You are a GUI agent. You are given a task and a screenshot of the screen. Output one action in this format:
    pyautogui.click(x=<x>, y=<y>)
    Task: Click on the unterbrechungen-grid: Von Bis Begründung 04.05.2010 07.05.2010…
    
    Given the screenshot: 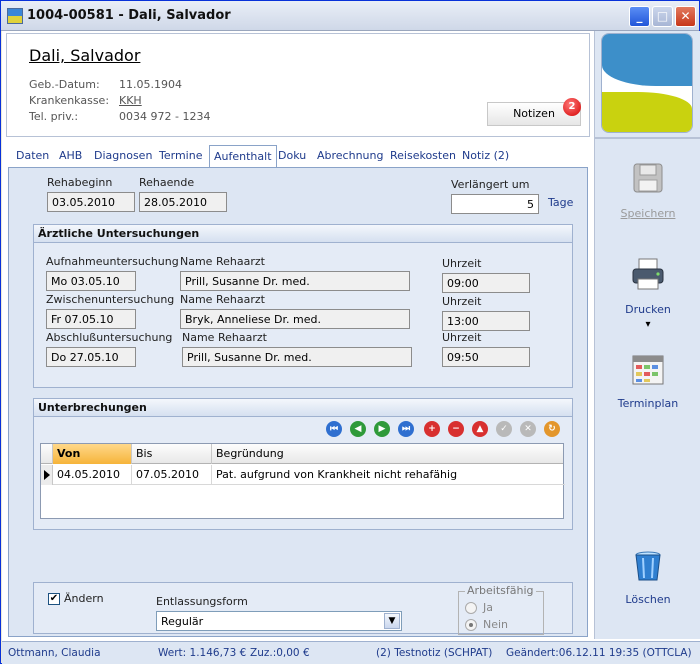 What is the action you would take?
    pyautogui.click(x=302, y=481)
    